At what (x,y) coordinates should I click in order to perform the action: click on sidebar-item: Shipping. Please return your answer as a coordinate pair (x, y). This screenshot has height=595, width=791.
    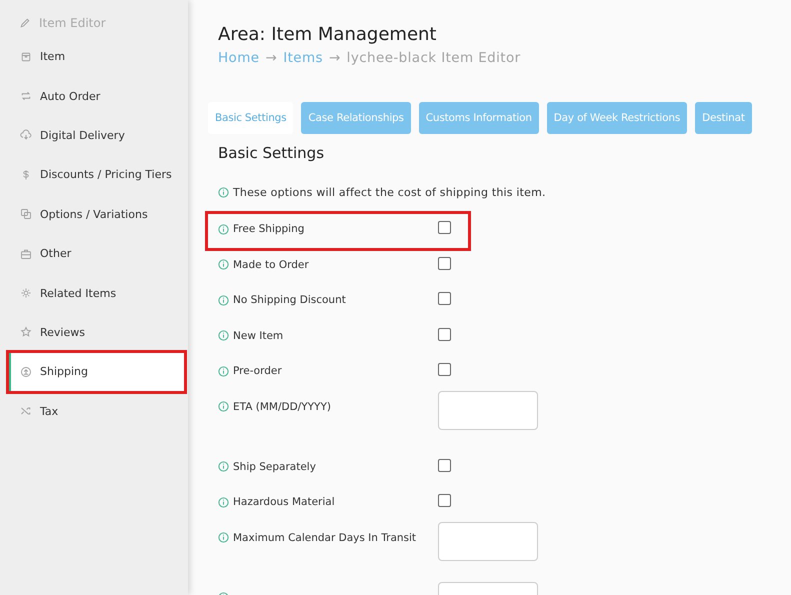
    Looking at the image, I should click on (96, 372).